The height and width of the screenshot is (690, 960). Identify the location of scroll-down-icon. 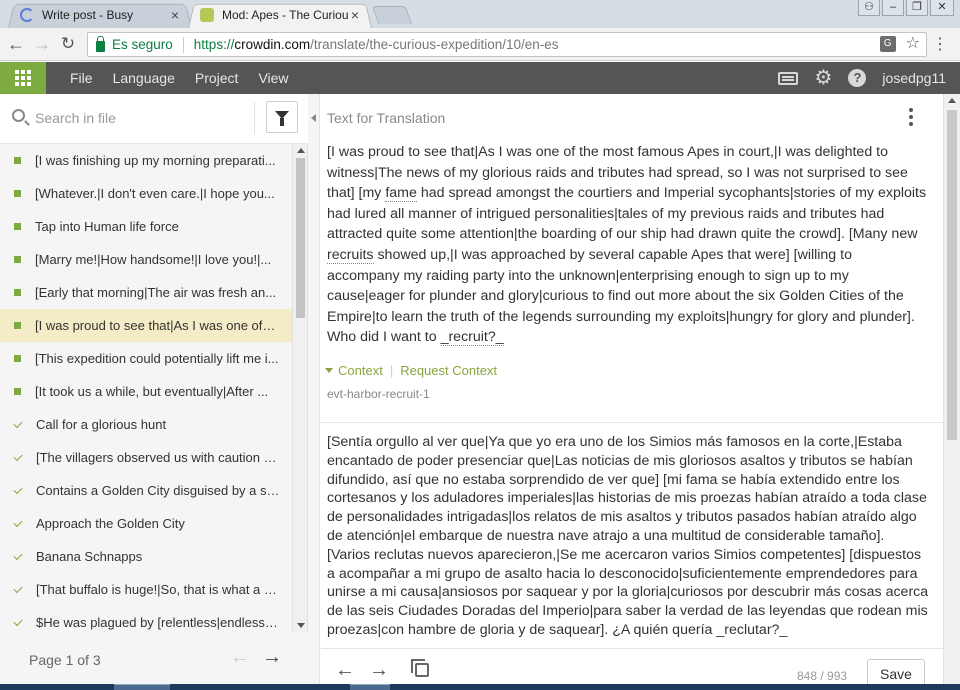
(301, 625).